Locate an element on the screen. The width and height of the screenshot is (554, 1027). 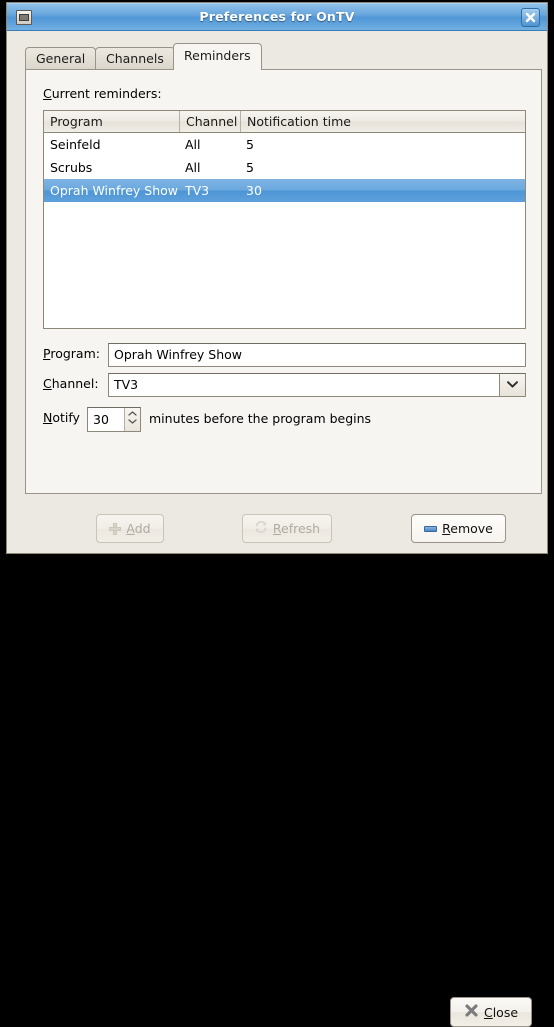
cell-program: Seinfeld is located at coordinates (75, 144).